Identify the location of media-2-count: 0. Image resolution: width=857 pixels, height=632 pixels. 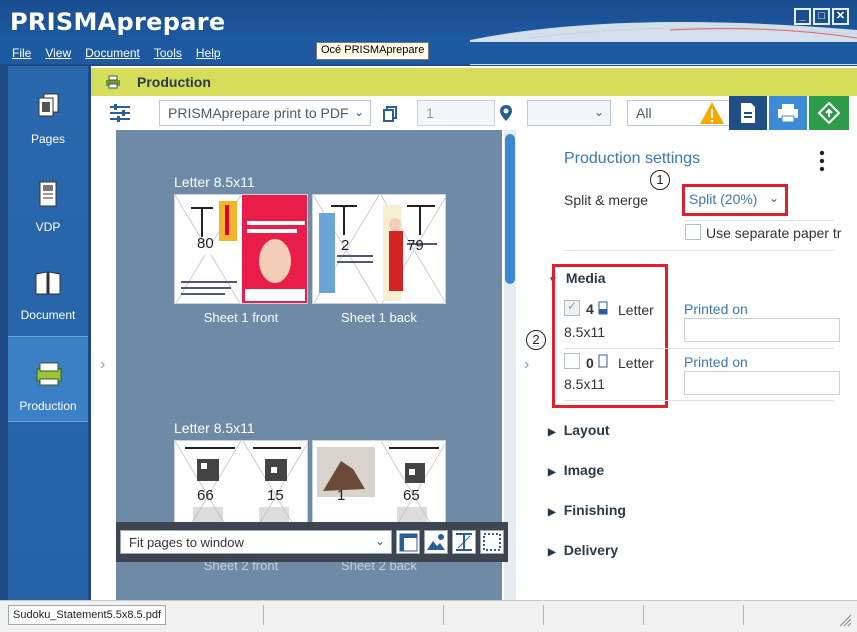
(590, 363).